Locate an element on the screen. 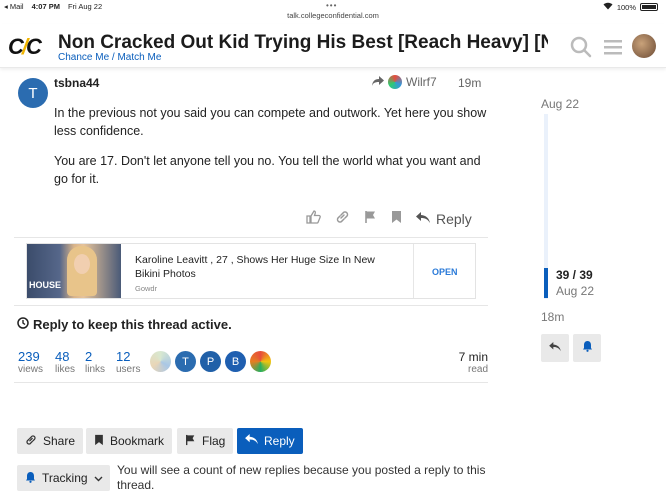 This screenshot has width=666, height=500. participant-avatar: P is located at coordinates (210, 361).